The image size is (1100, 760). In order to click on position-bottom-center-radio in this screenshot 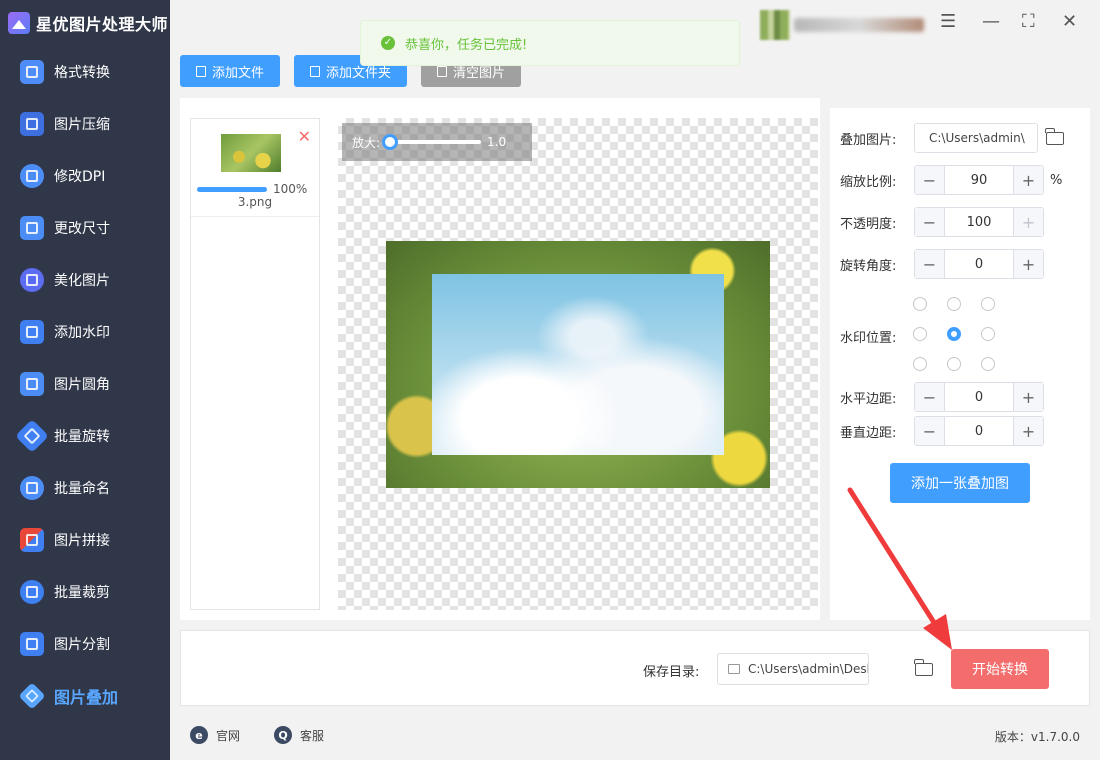, I will do `click(954, 364)`.